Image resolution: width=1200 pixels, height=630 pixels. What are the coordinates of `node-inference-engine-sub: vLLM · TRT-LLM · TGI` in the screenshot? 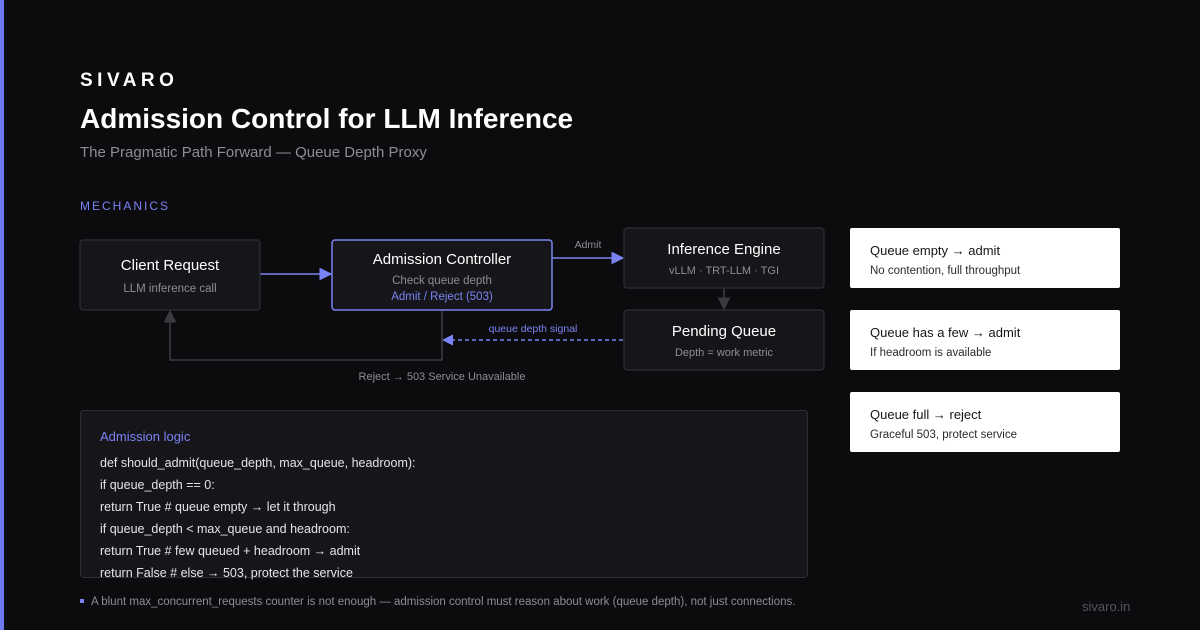 It's located at (724, 271).